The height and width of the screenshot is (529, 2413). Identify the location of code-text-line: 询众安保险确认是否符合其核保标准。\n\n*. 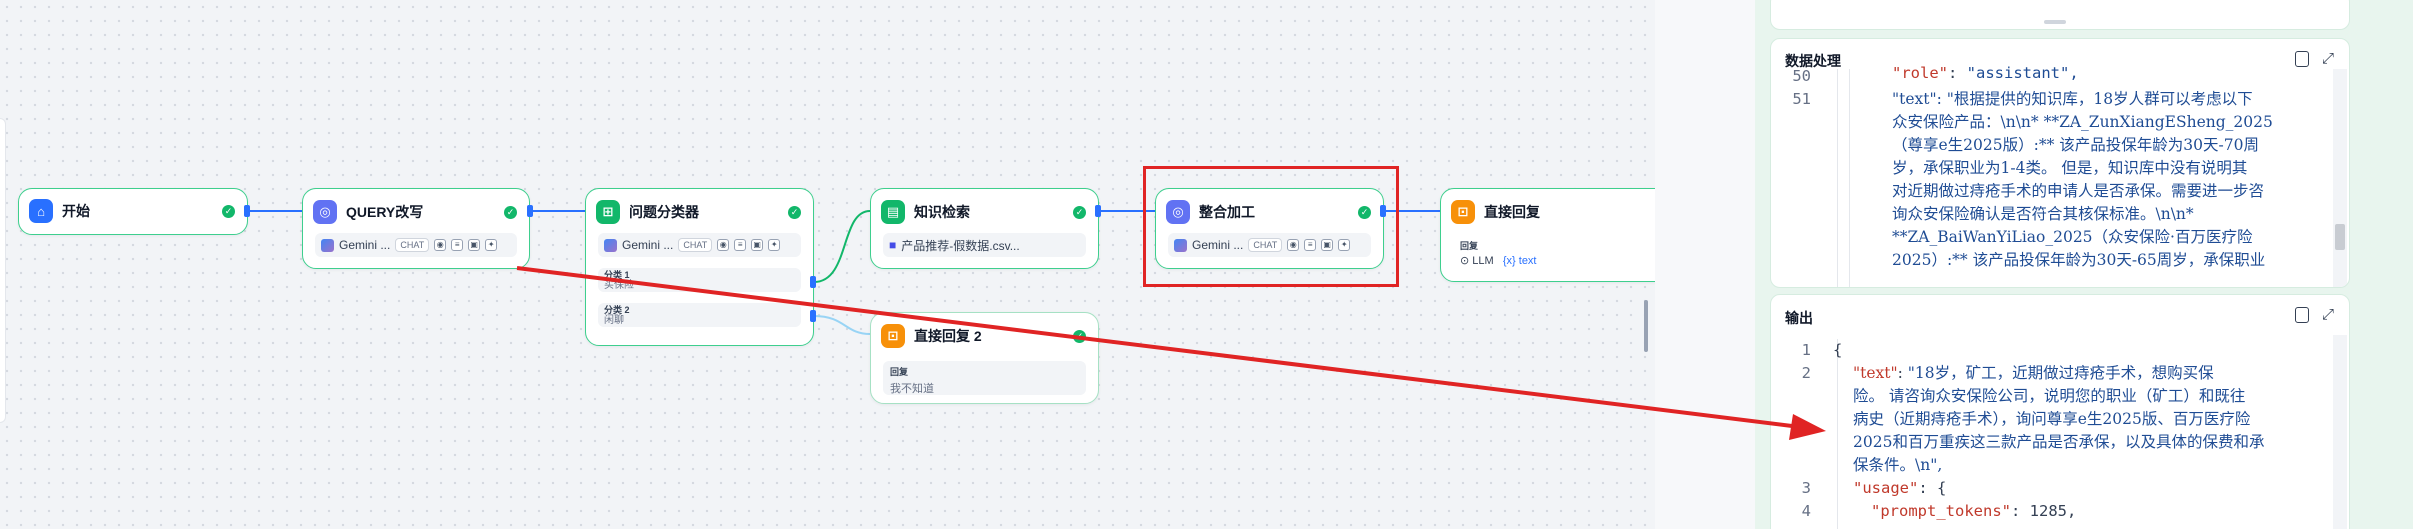
(2043, 214).